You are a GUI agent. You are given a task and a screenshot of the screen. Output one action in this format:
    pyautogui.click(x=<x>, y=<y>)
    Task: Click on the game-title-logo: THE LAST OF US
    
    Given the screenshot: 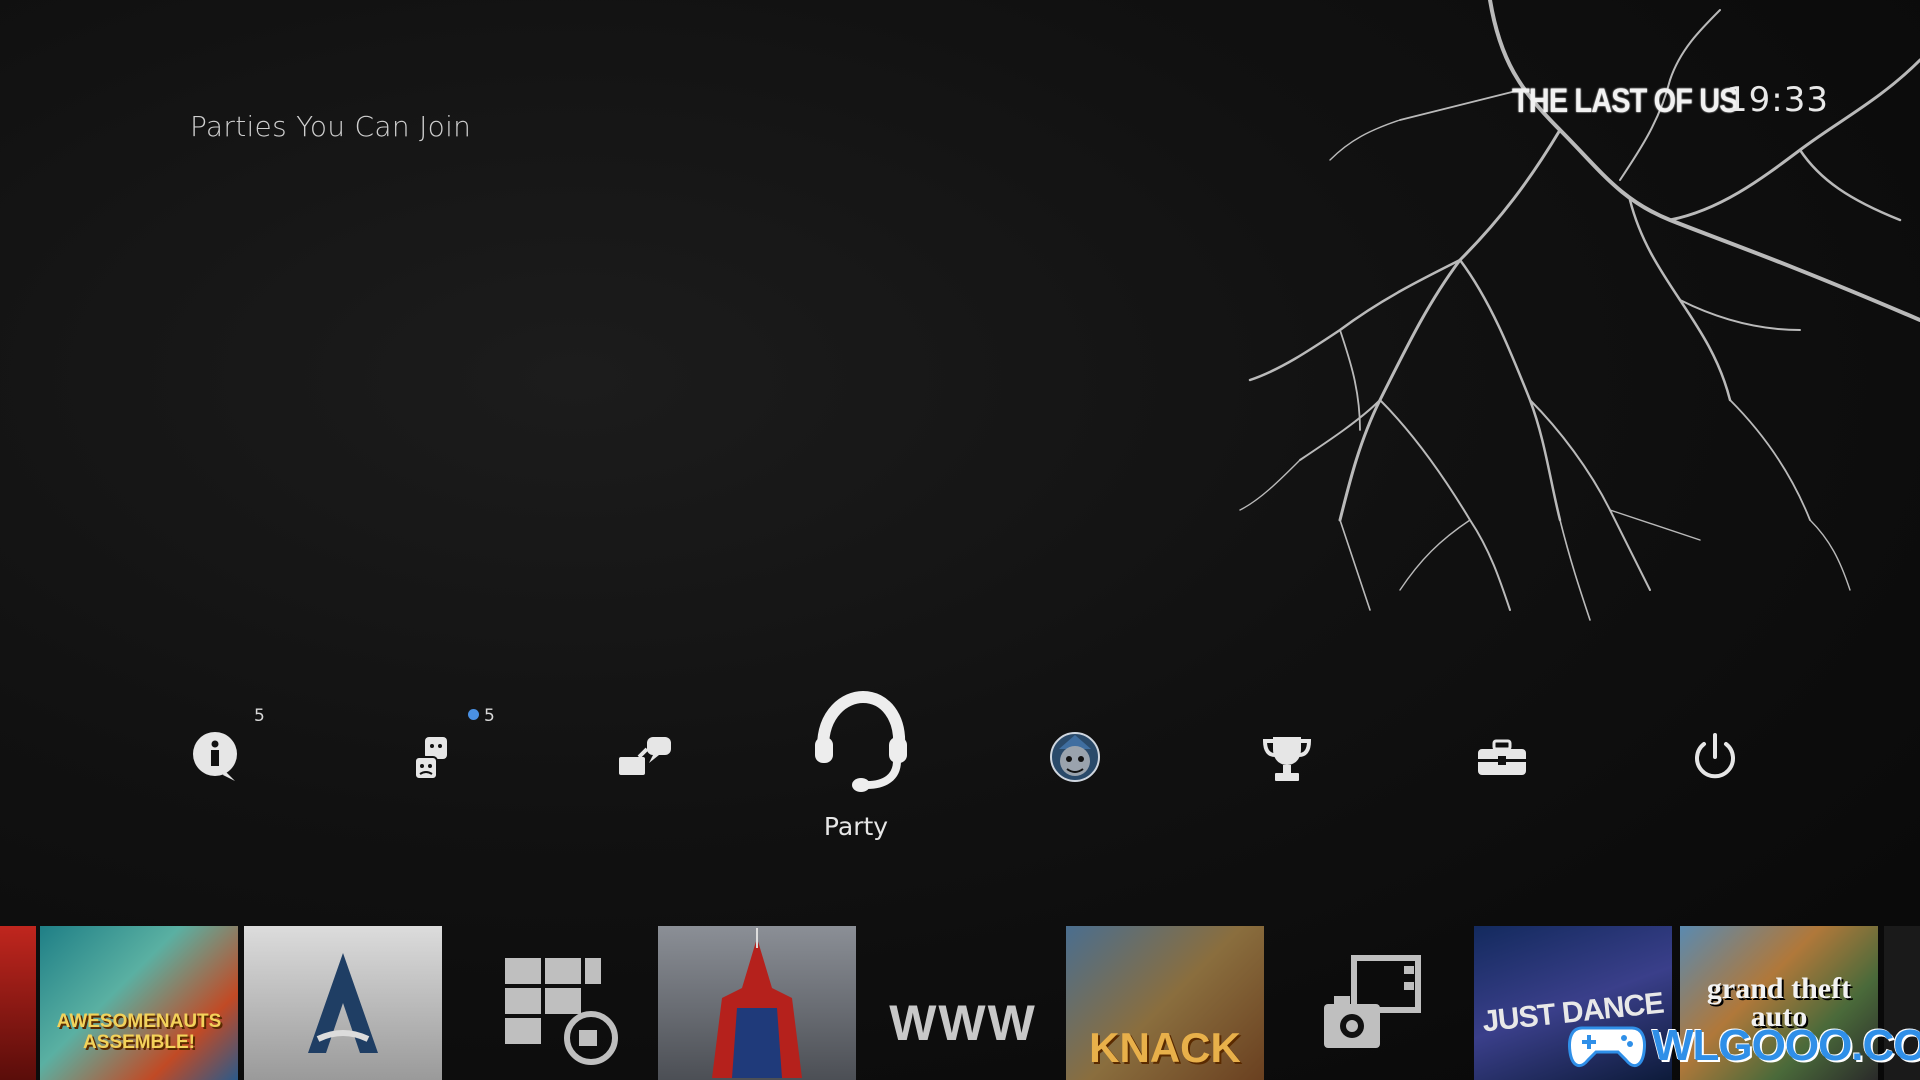 What is the action you would take?
    pyautogui.click(x=1625, y=101)
    